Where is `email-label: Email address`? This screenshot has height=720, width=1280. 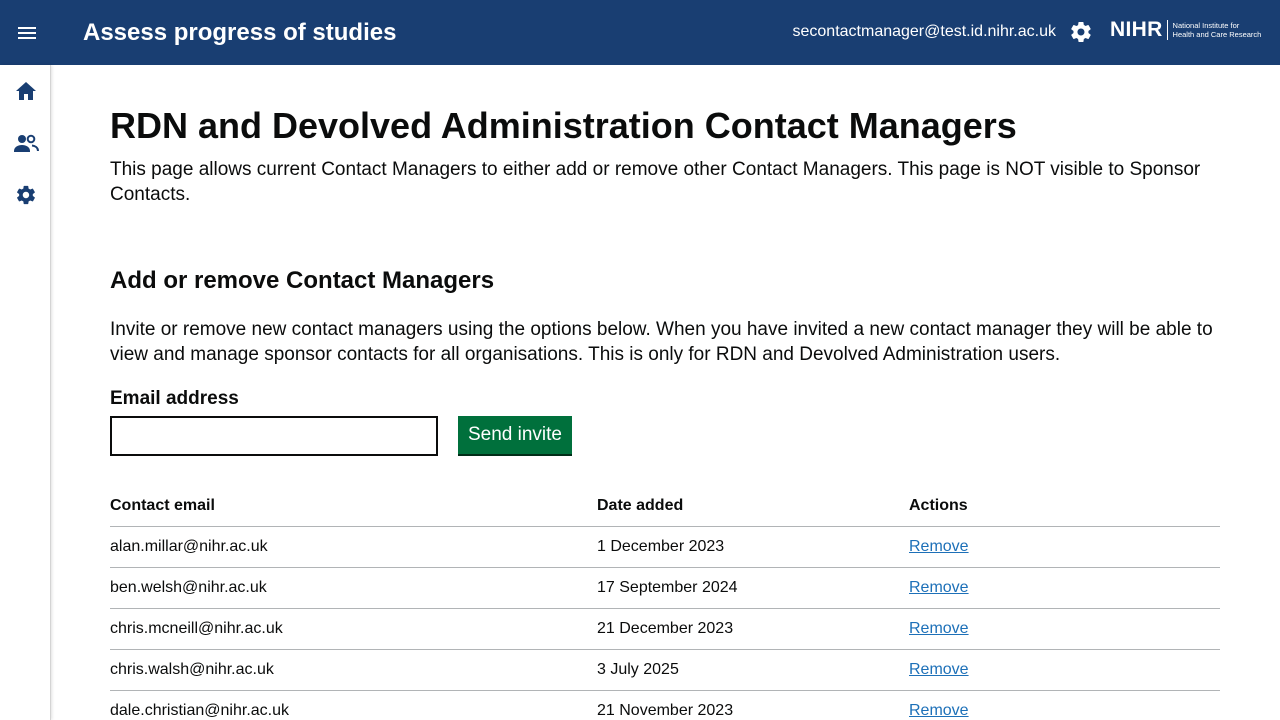
email-label: Email address is located at coordinates (174, 398).